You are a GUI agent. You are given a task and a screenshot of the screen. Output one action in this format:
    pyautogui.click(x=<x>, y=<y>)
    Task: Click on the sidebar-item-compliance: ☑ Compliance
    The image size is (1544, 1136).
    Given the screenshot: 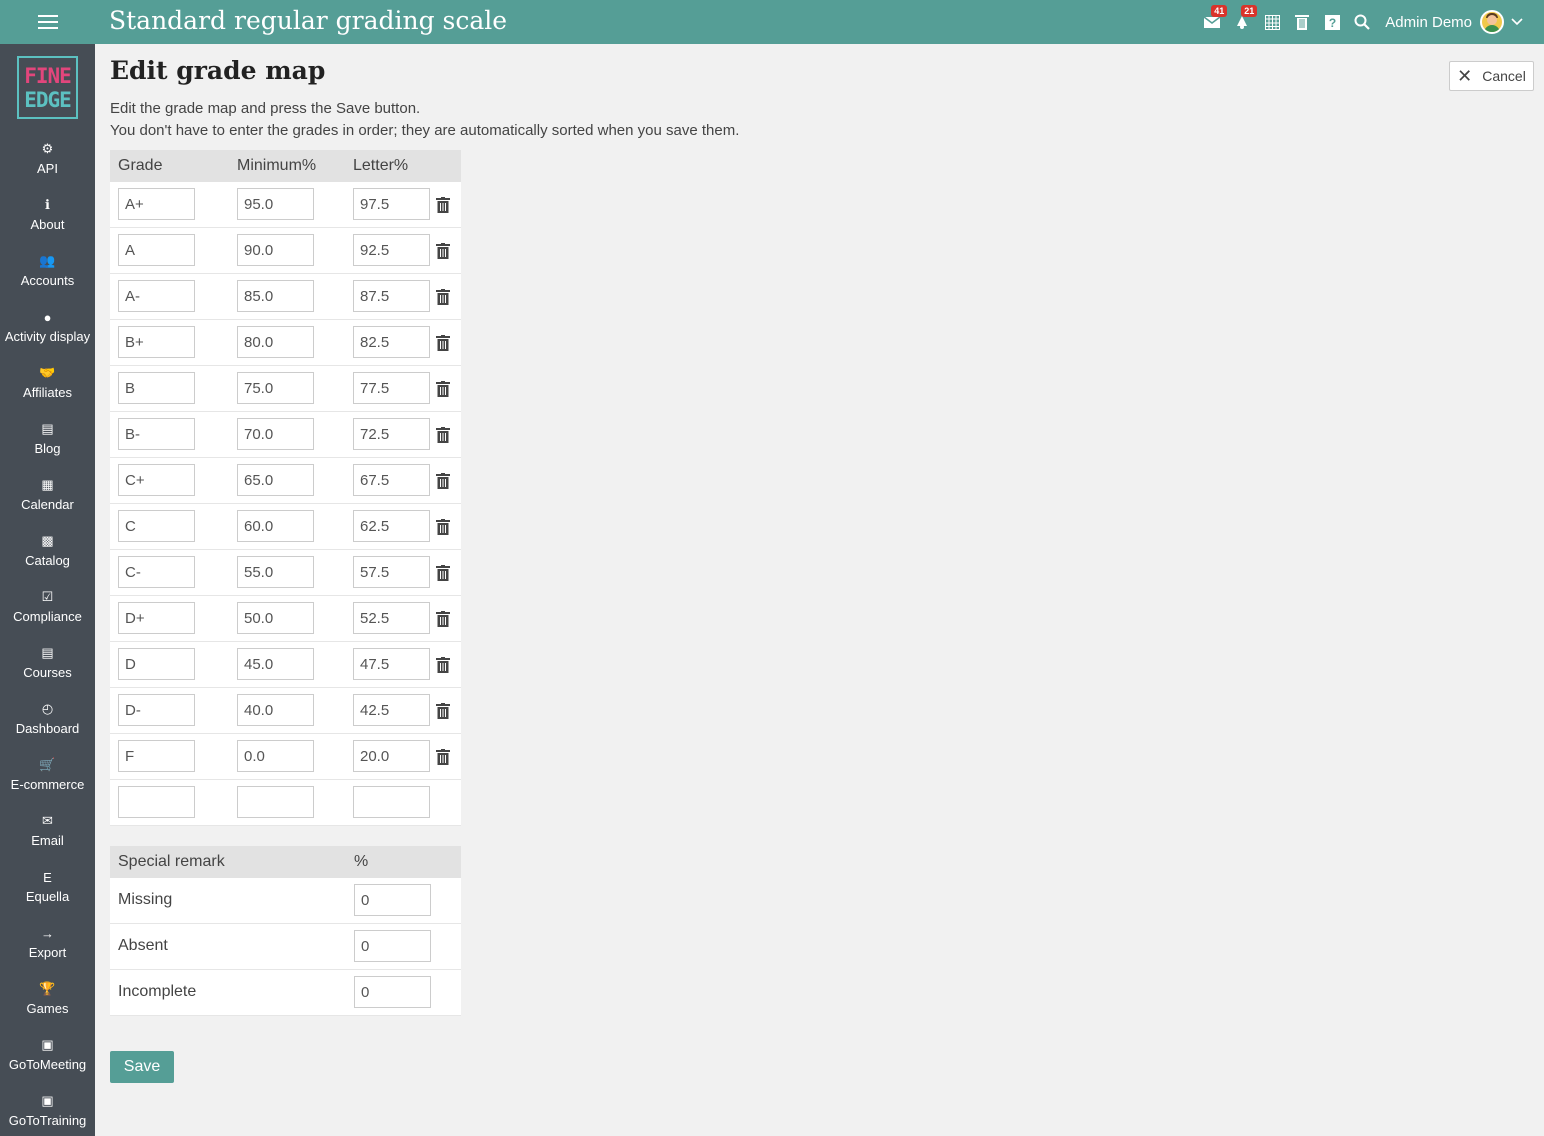 What is the action you would take?
    pyautogui.click(x=47, y=608)
    